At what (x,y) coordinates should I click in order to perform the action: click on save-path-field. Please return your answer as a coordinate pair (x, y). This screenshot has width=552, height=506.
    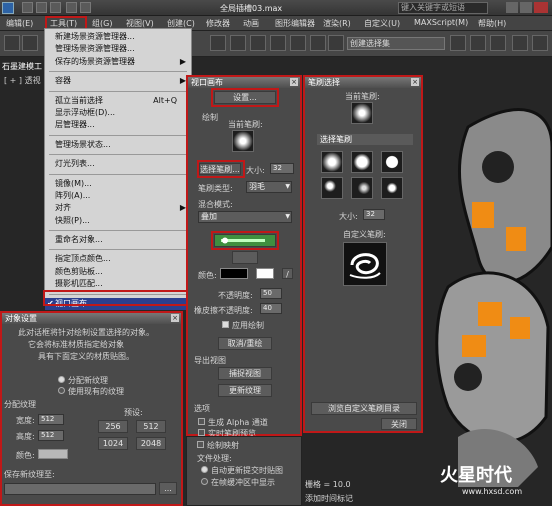
    Looking at the image, I should click on (80, 489).